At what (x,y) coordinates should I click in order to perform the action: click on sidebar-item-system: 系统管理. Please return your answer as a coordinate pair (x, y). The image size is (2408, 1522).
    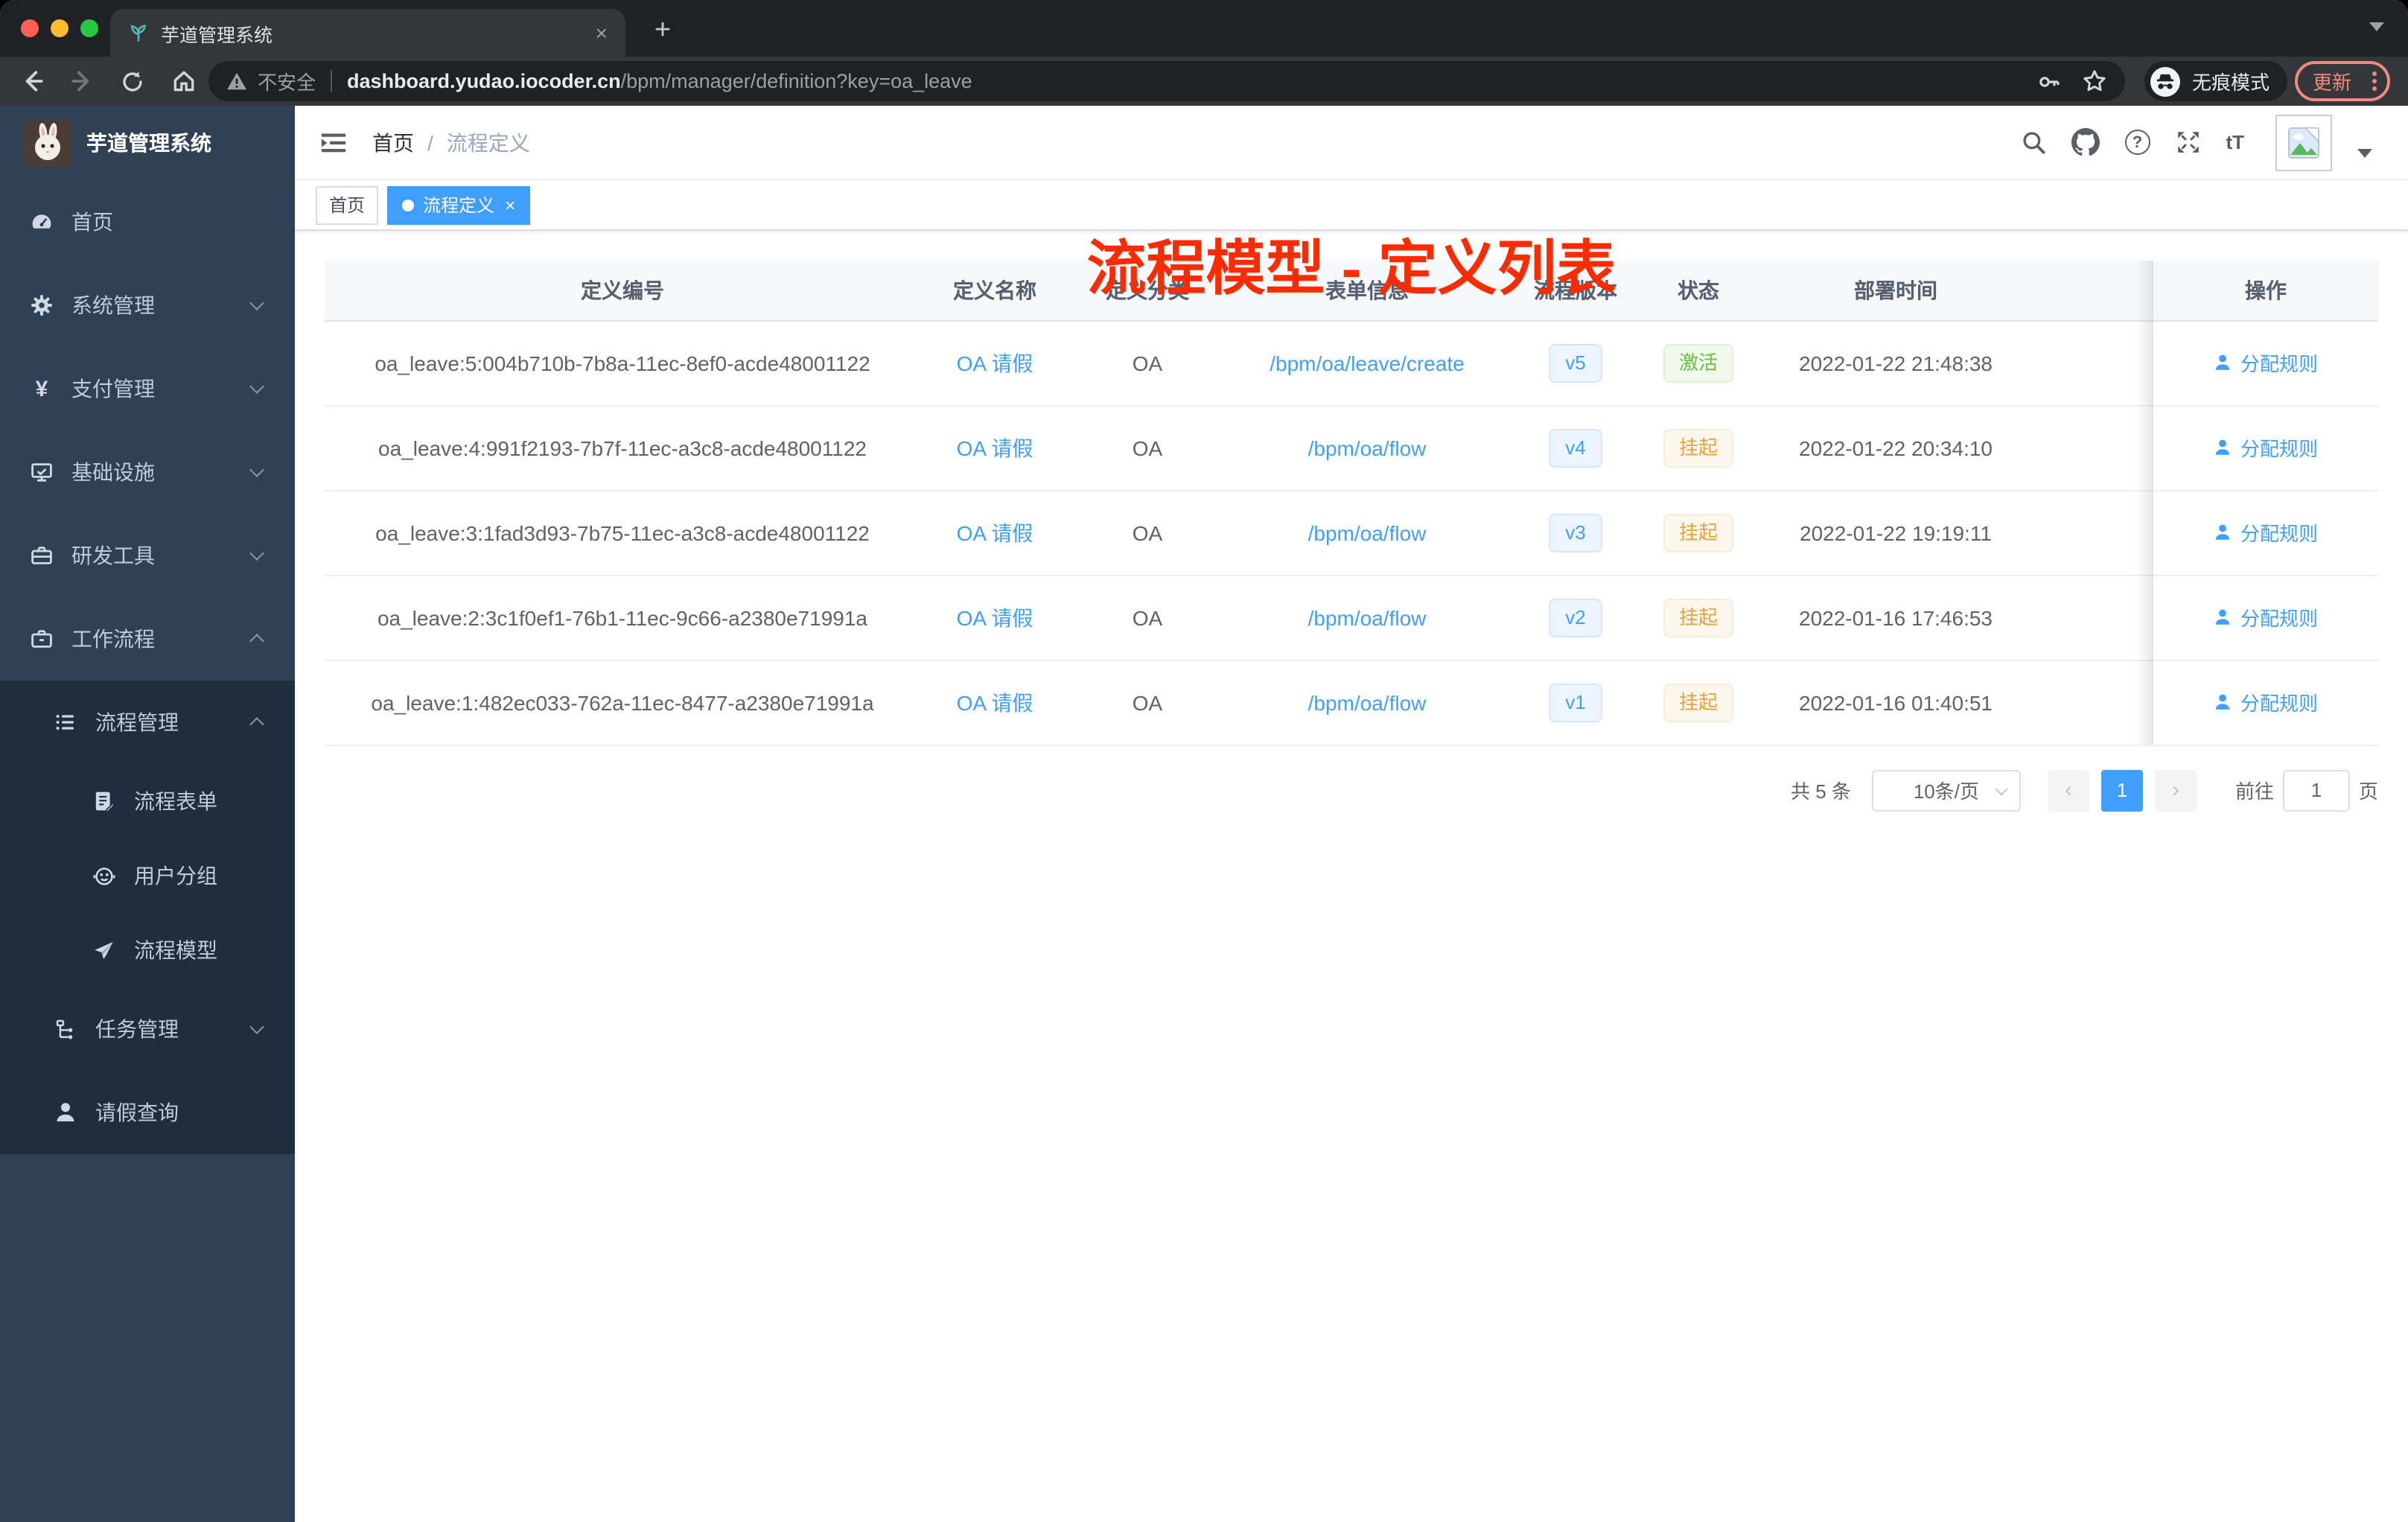
    Looking at the image, I should click on (147, 305).